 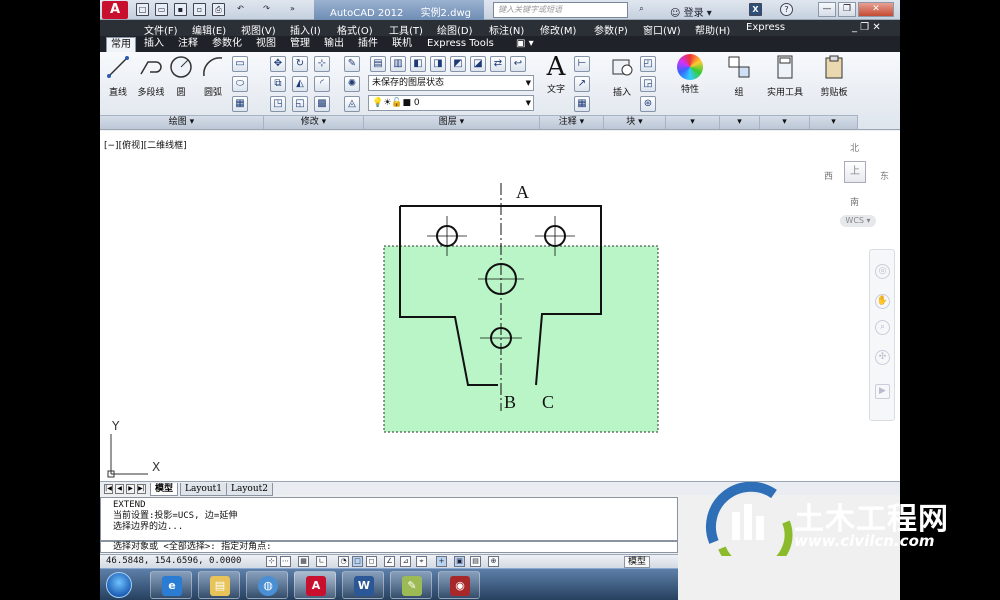 What do you see at coordinates (855, 172) in the screenshot?
I see `viewcube-top-face: 上` at bounding box center [855, 172].